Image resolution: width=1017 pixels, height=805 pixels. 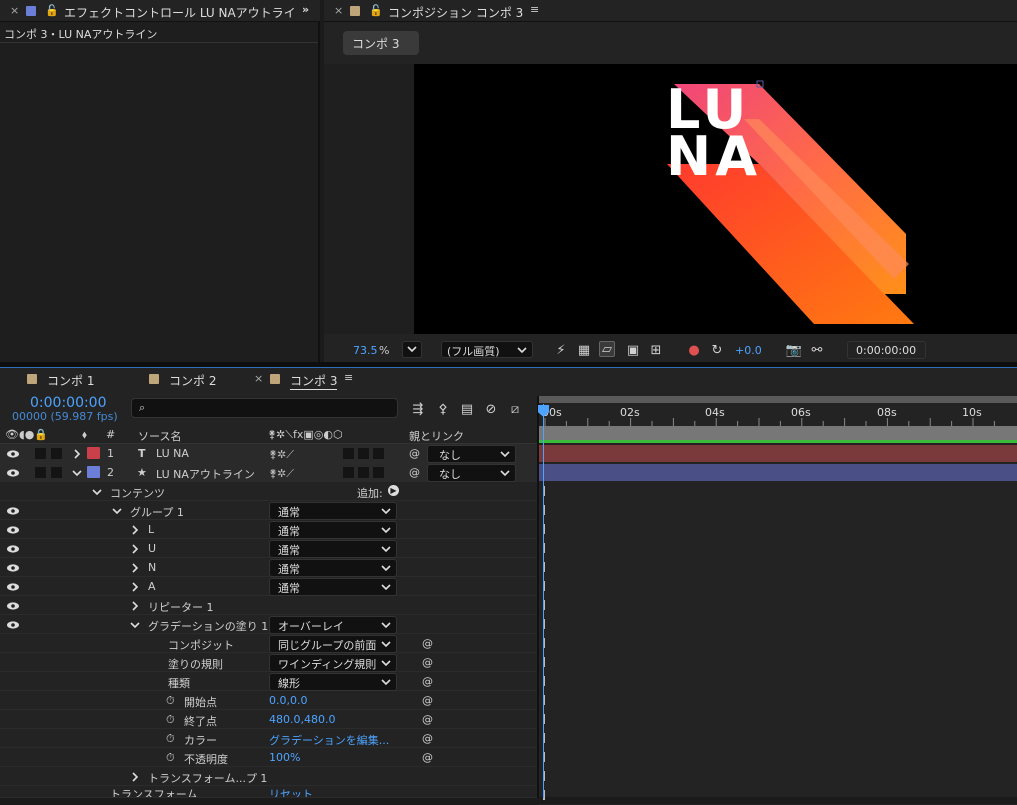 What do you see at coordinates (333, 625) in the screenshot?
I see `blend-mode-dropdown: オーバーレイ` at bounding box center [333, 625].